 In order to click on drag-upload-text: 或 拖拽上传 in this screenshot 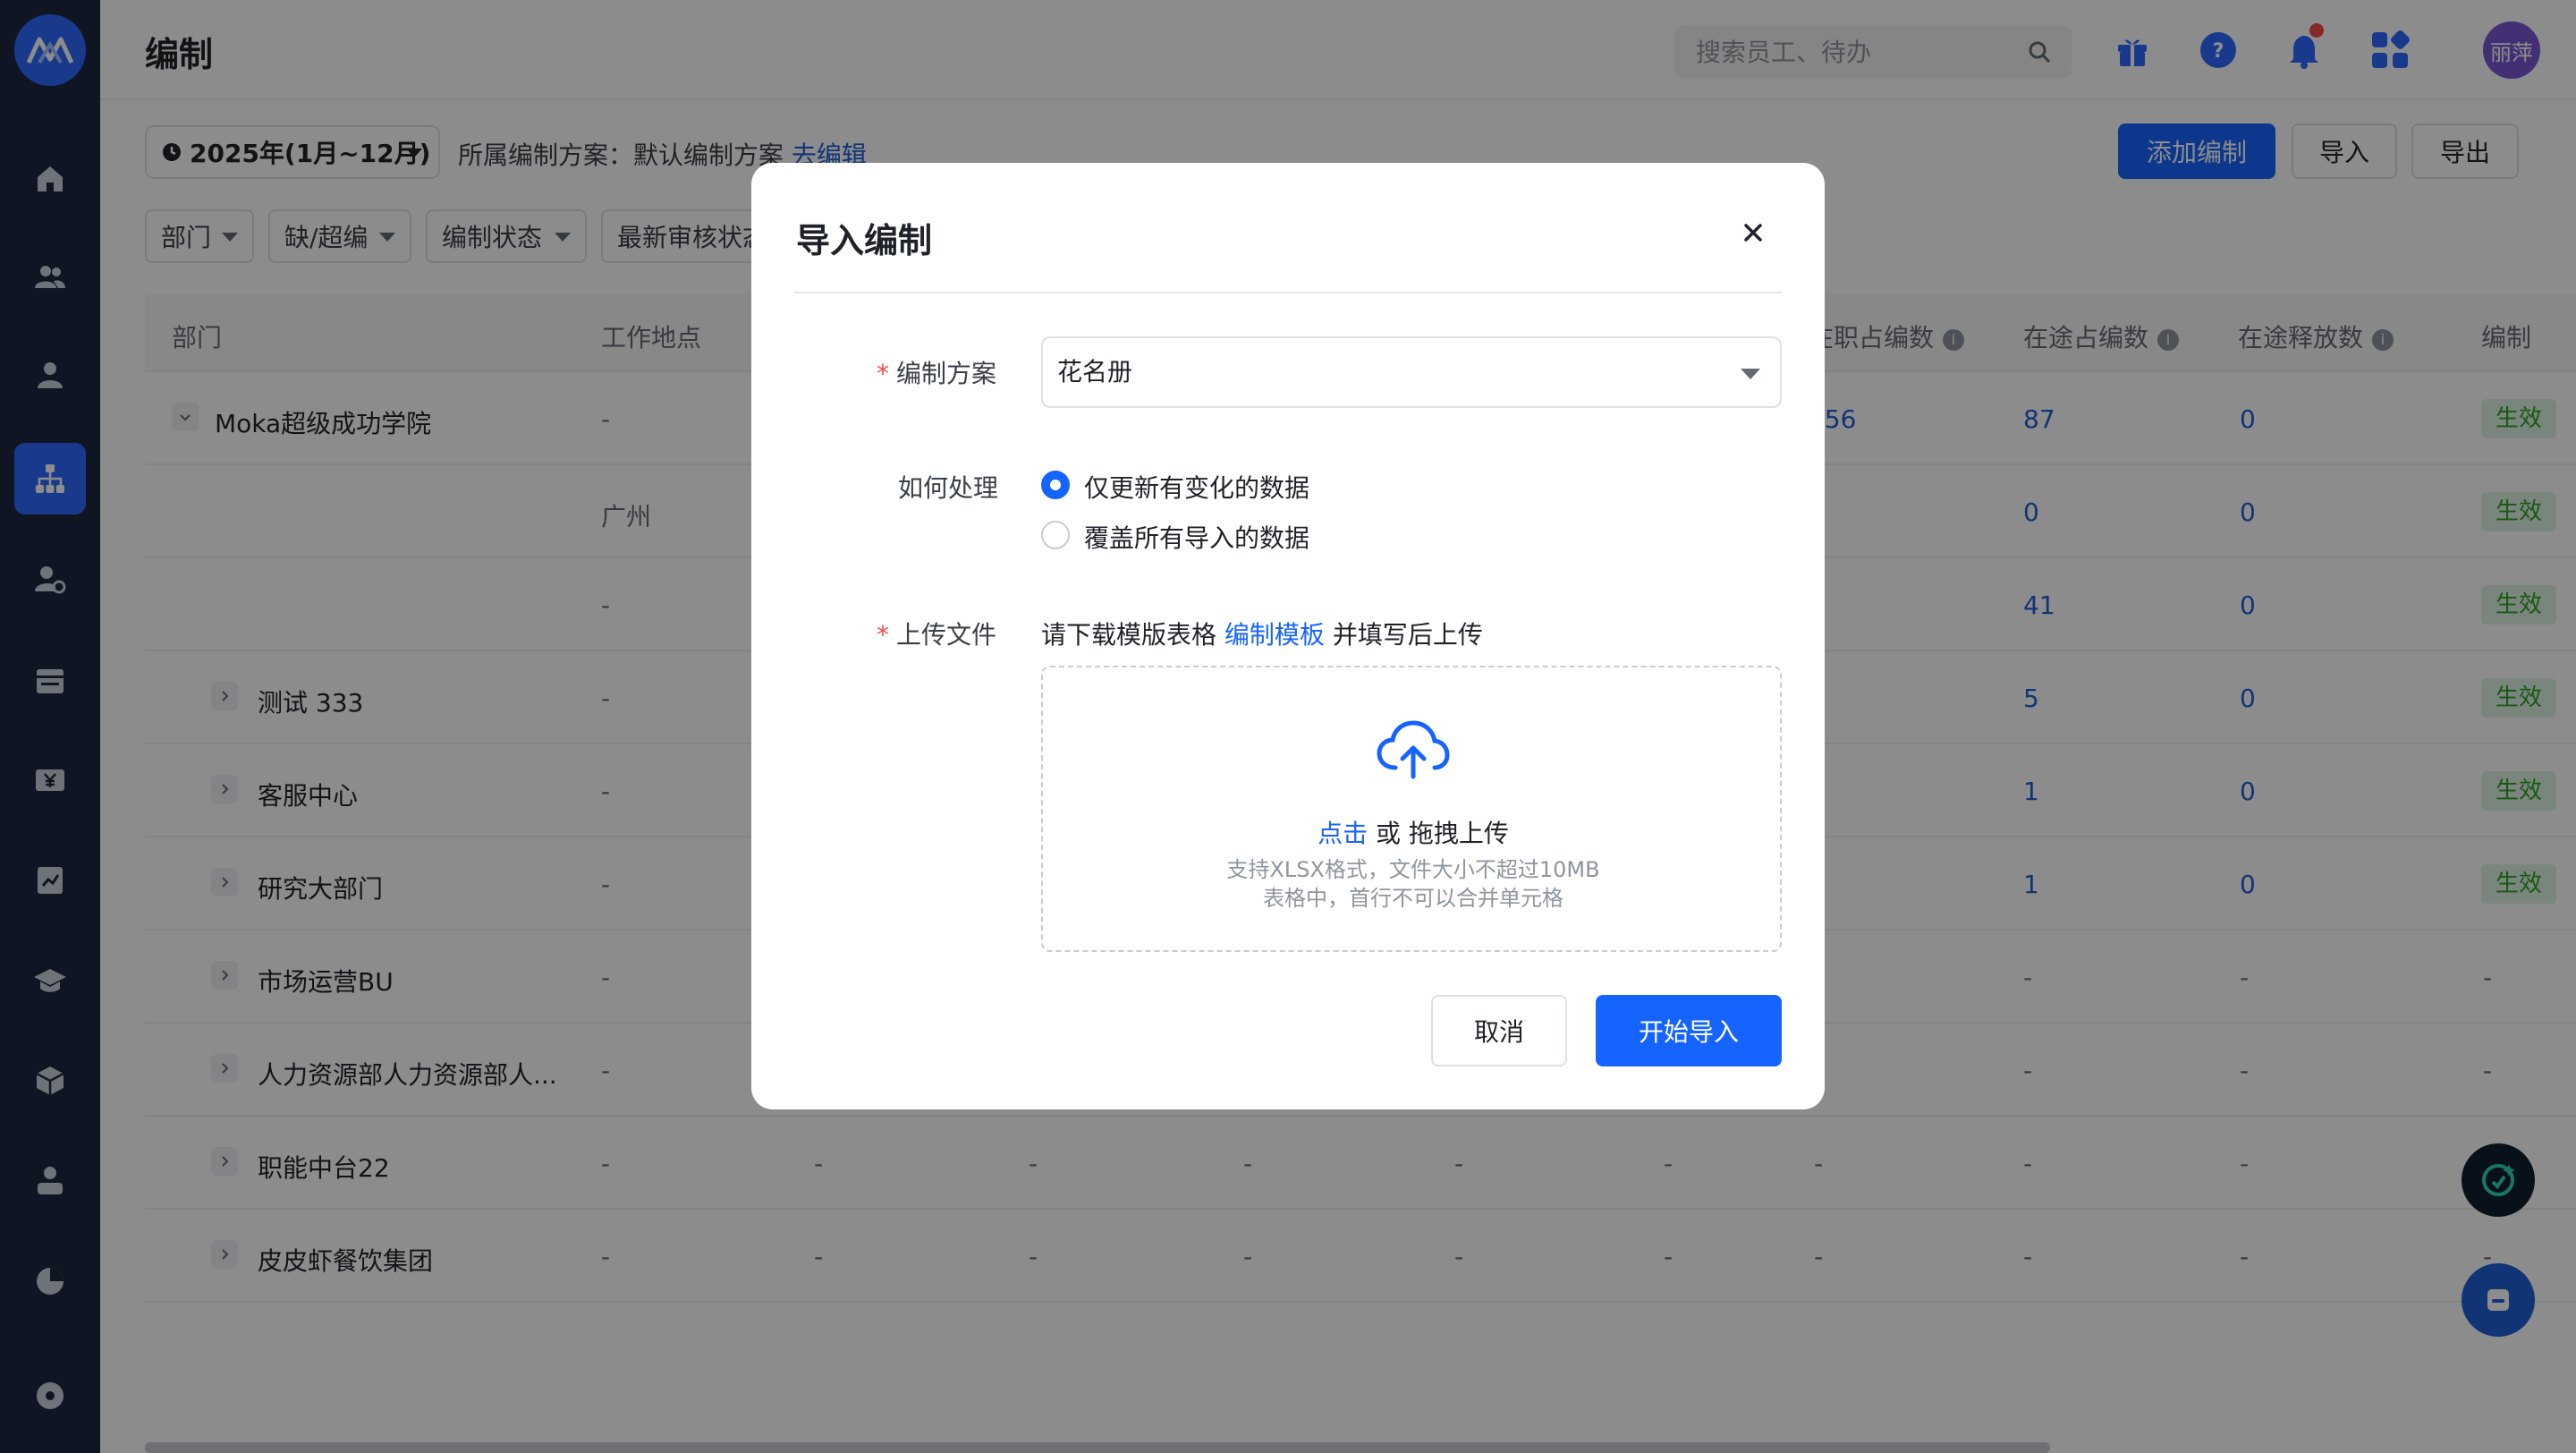, I will do `click(1442, 833)`.